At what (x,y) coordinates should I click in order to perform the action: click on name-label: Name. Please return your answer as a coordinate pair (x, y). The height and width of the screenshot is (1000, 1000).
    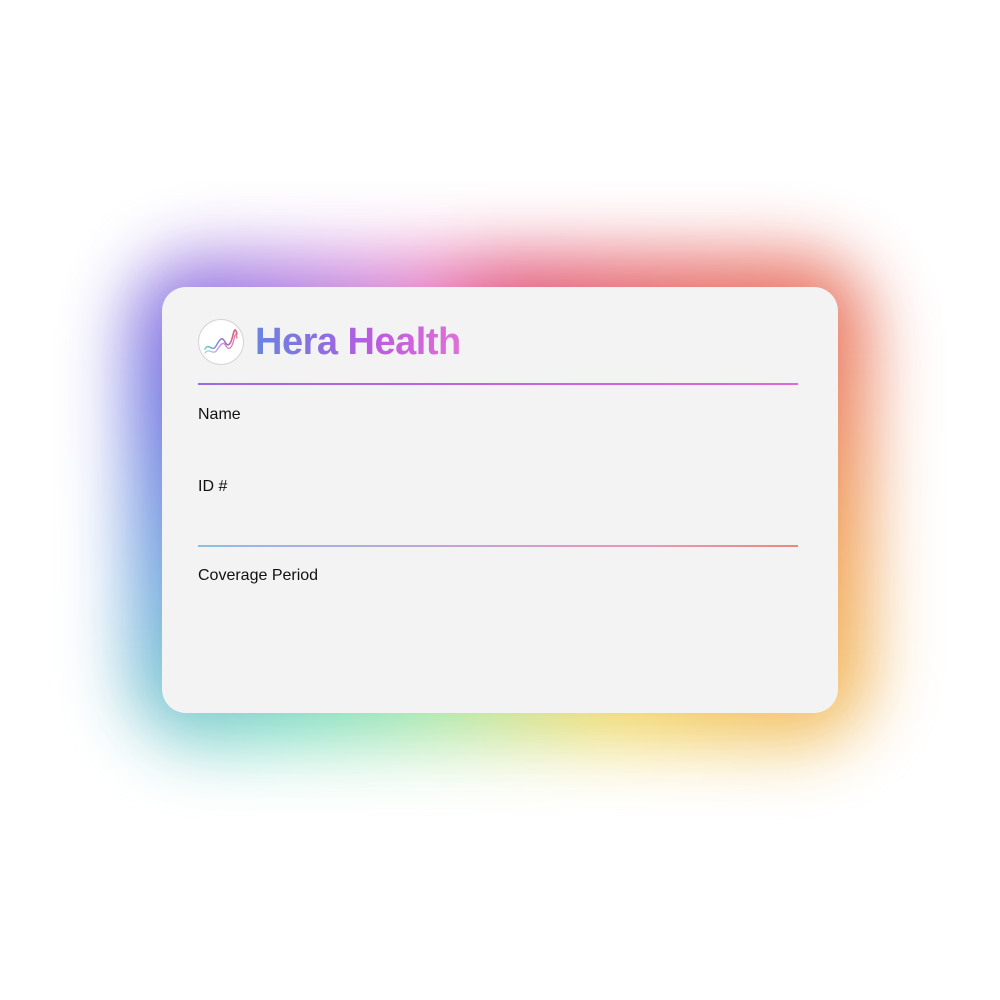
    Looking at the image, I should click on (219, 414).